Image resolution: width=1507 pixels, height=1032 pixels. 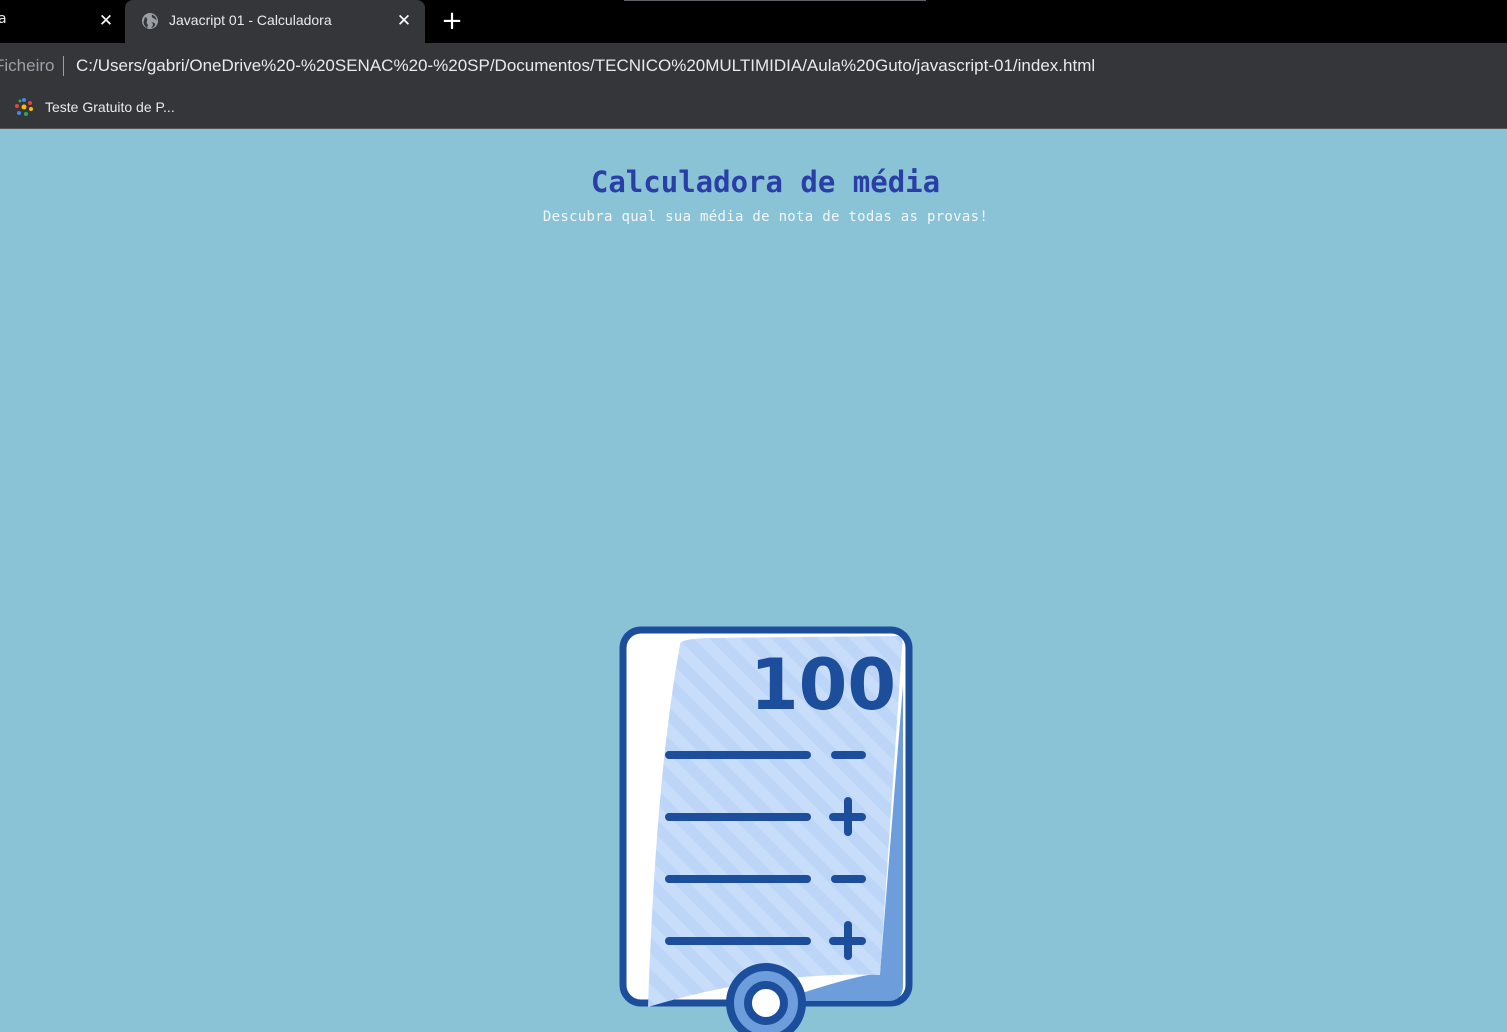 I want to click on grade-sheet-icon: 100, so click(x=766, y=829).